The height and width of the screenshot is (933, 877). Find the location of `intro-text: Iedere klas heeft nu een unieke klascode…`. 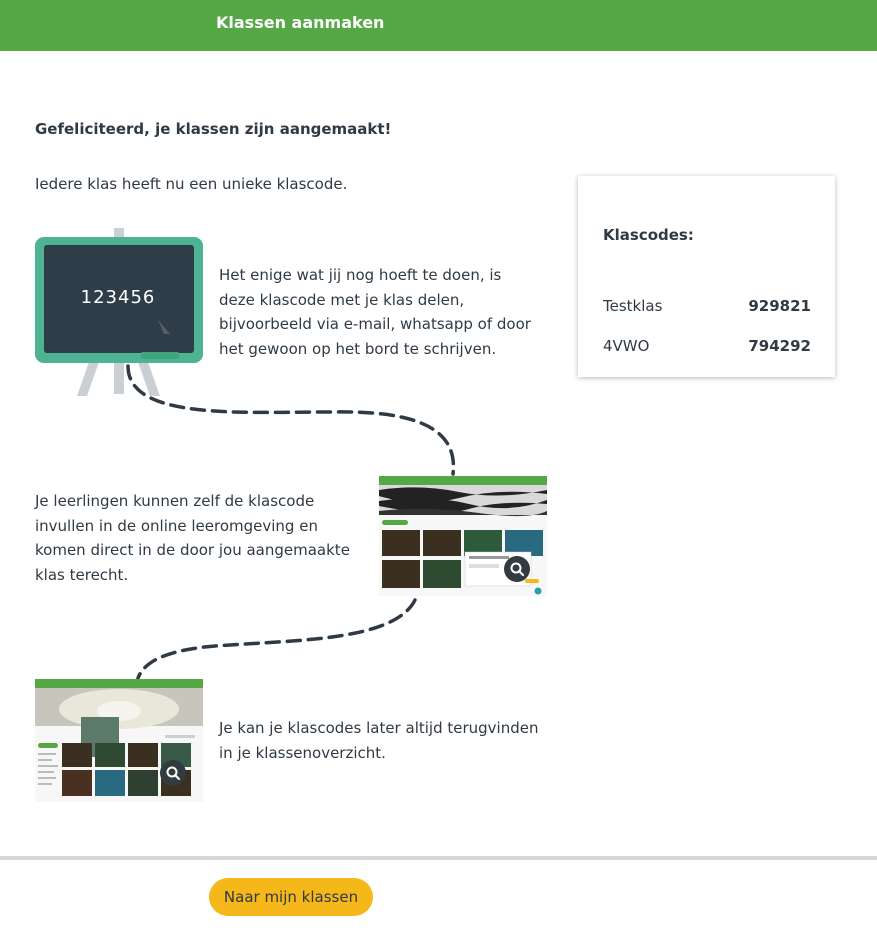

intro-text: Iedere klas heeft nu een unieke klascode… is located at coordinates (191, 184).